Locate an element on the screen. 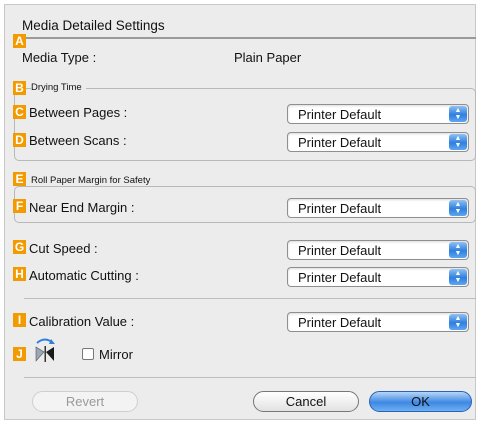 The image size is (482, 426). media-type-value: Plain Paper is located at coordinates (268, 57).